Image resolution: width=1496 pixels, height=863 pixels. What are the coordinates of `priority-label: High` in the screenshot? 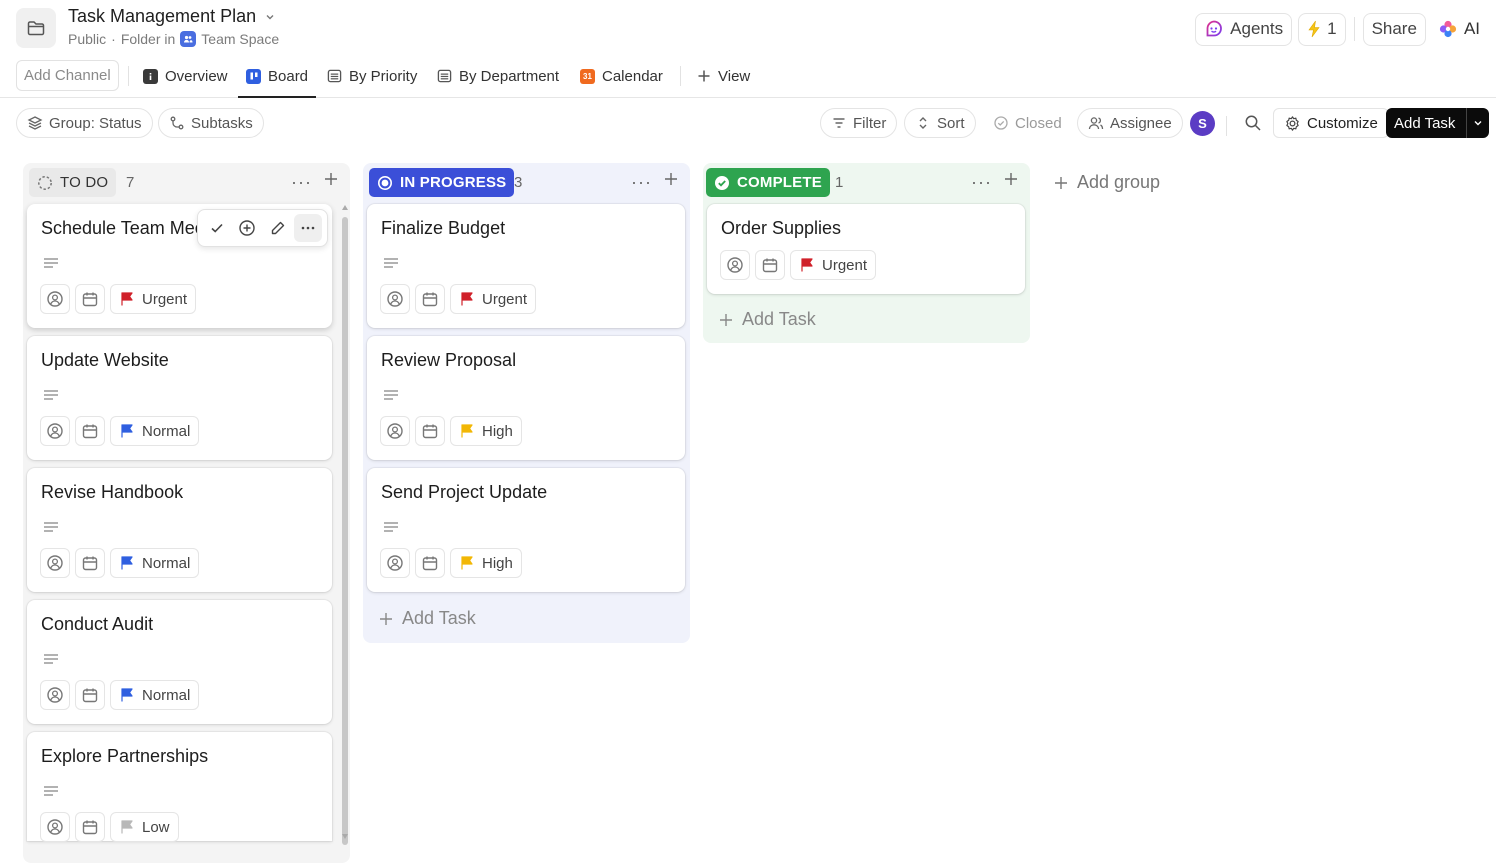 It's located at (497, 431).